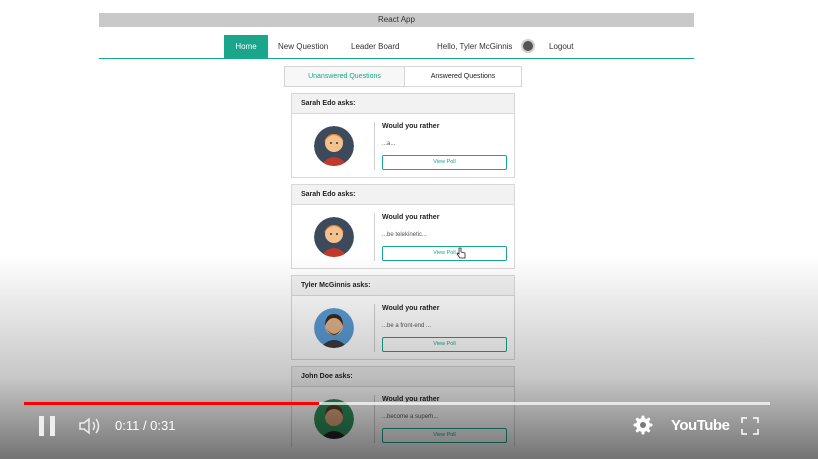 This screenshot has height=459, width=818. Describe the element at coordinates (344, 76) in the screenshot. I see `tab-unanswered-questions: Unanswered Questions` at that location.